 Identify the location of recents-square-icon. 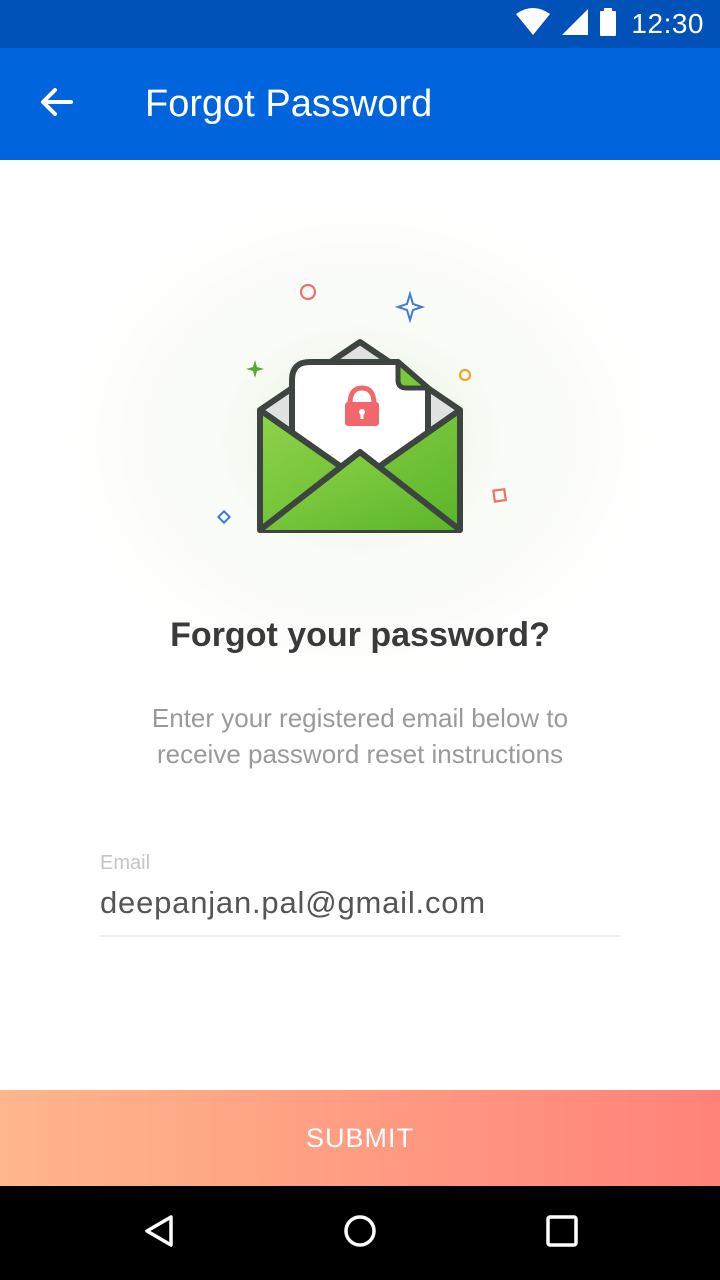
(562, 1233).